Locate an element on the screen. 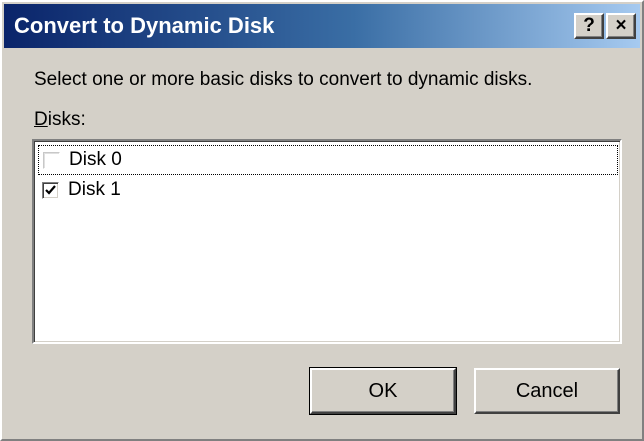 The image size is (644, 441). disks-label: Disks: is located at coordinates (60, 120).